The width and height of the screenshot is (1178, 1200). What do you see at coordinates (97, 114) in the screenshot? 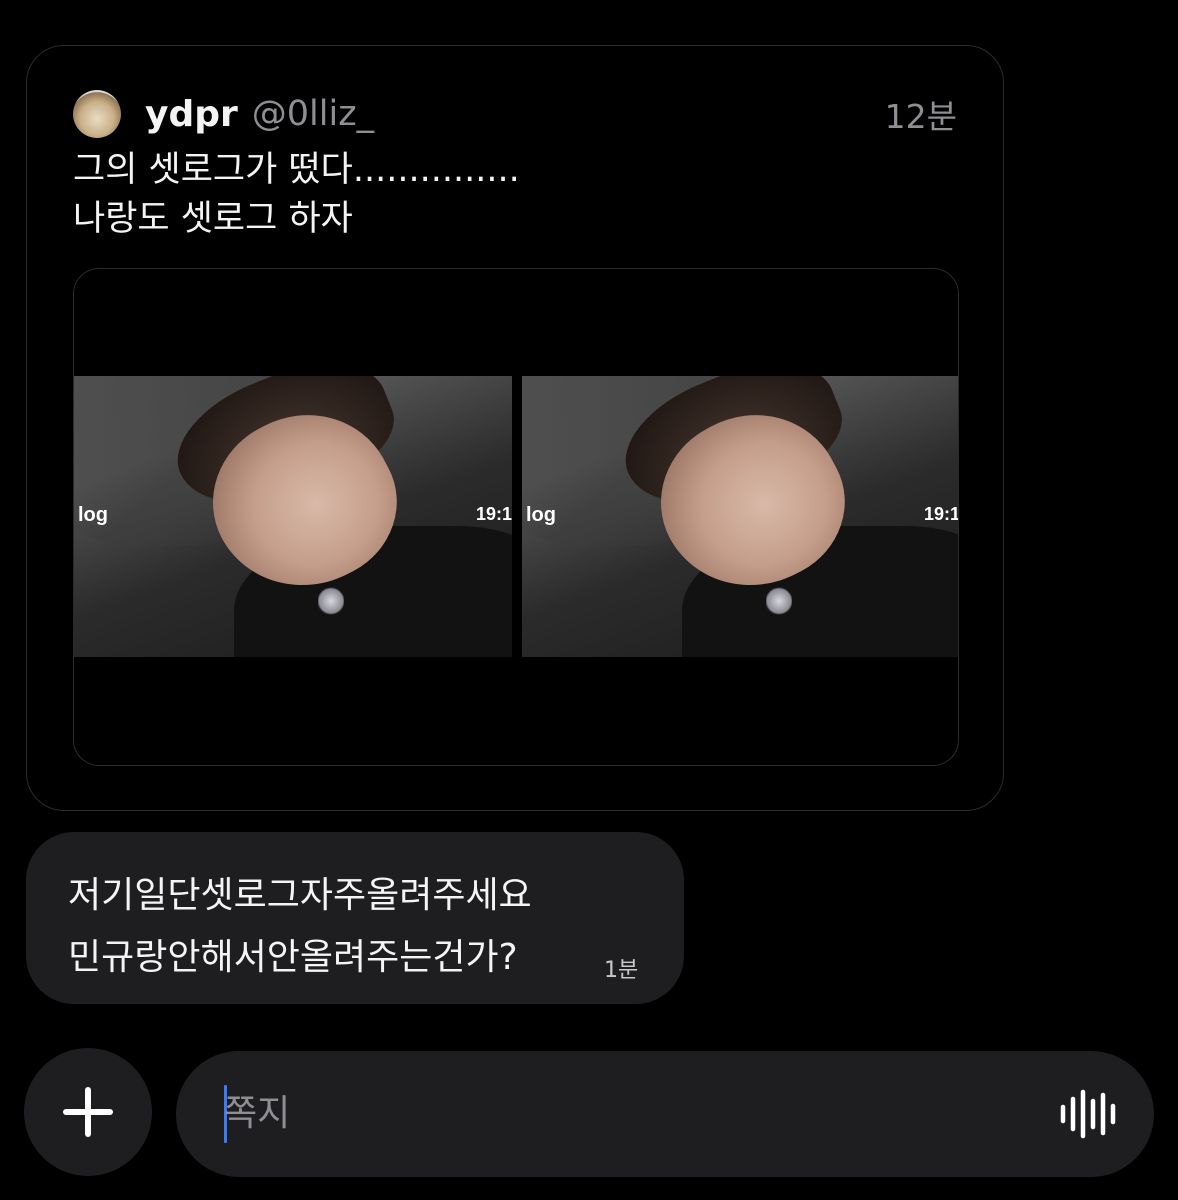
I see `author-avatar` at bounding box center [97, 114].